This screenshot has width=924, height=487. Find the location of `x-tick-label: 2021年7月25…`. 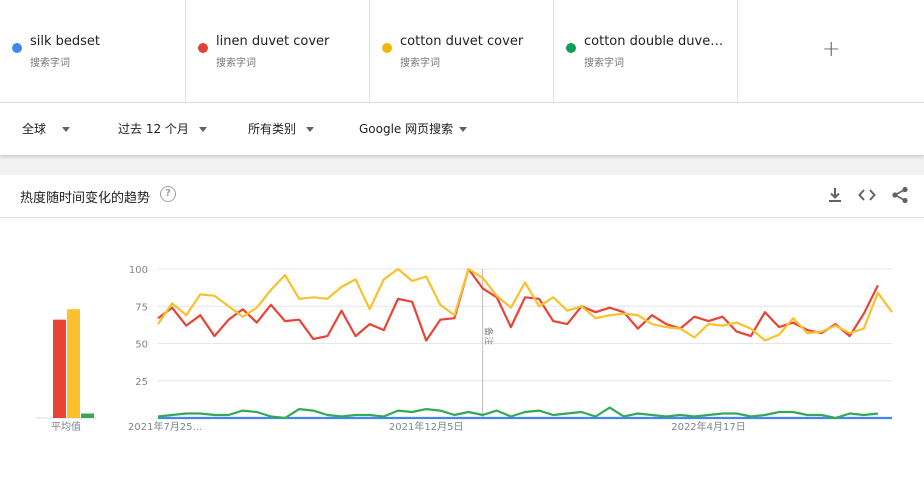

x-tick-label: 2021年7月25… is located at coordinates (165, 426).